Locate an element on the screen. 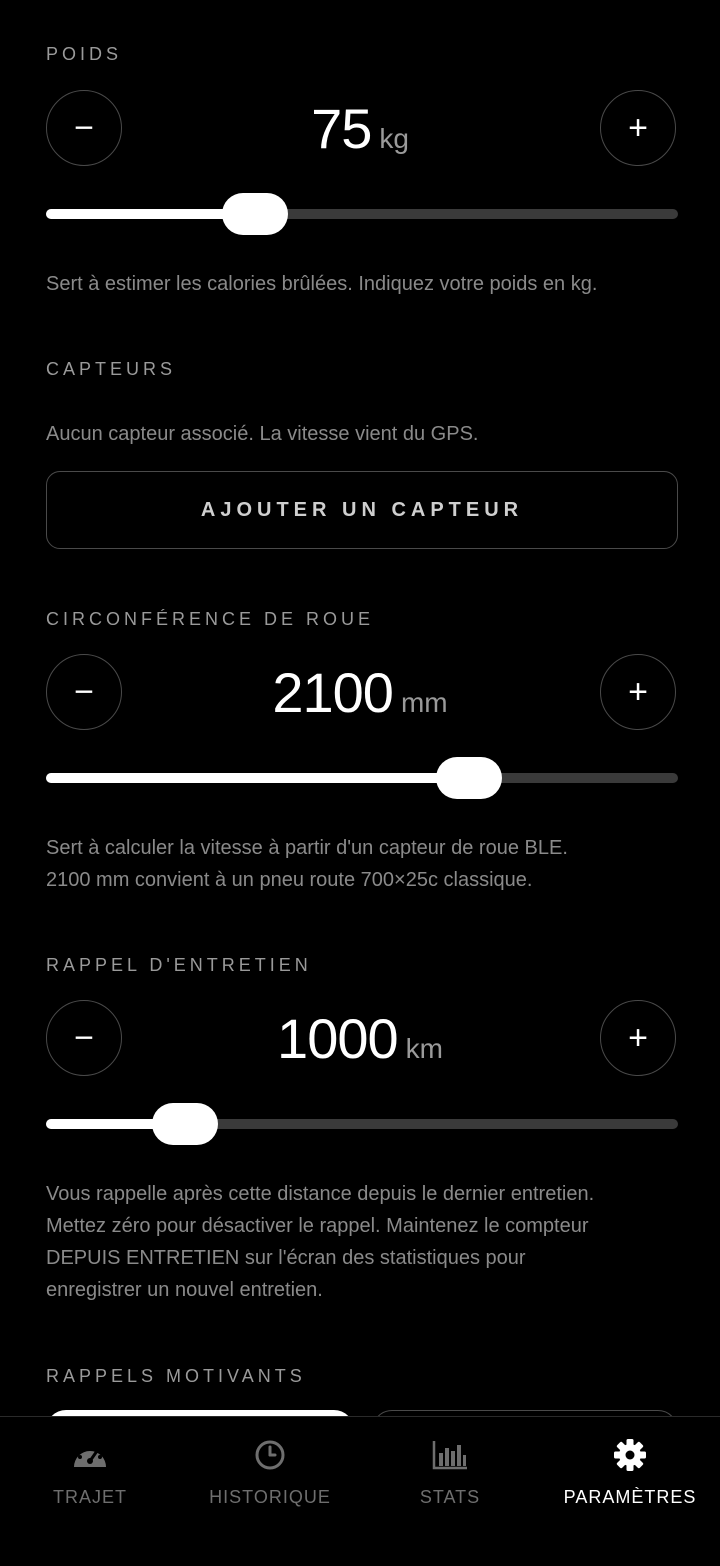  maintenance-section-label: RAPPEL D'ENTRETIEN is located at coordinates (179, 965).